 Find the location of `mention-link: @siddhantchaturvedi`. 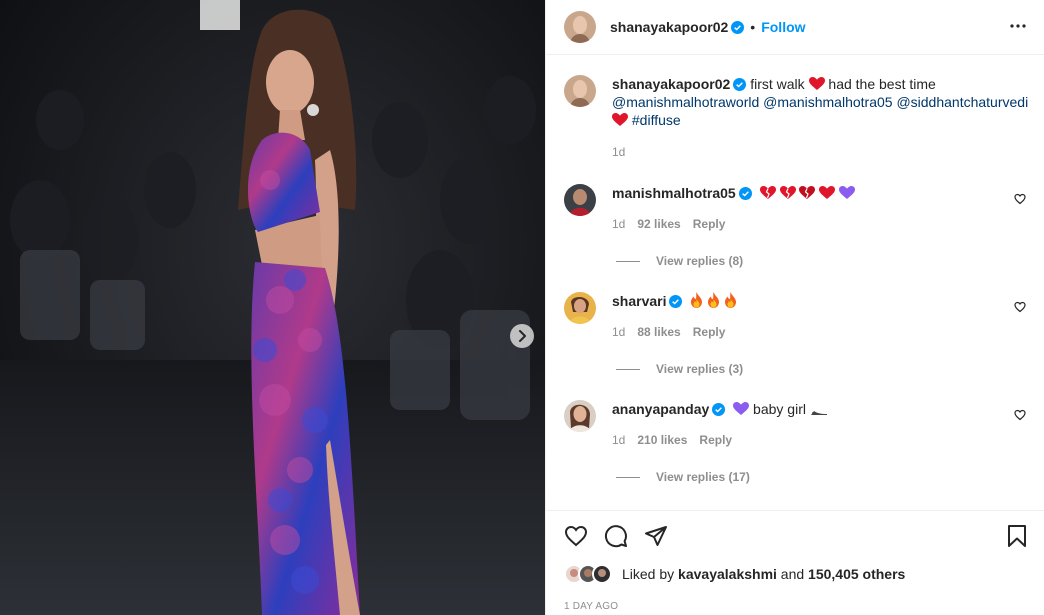

mention-link: @siddhantchaturvedi is located at coordinates (962, 102).